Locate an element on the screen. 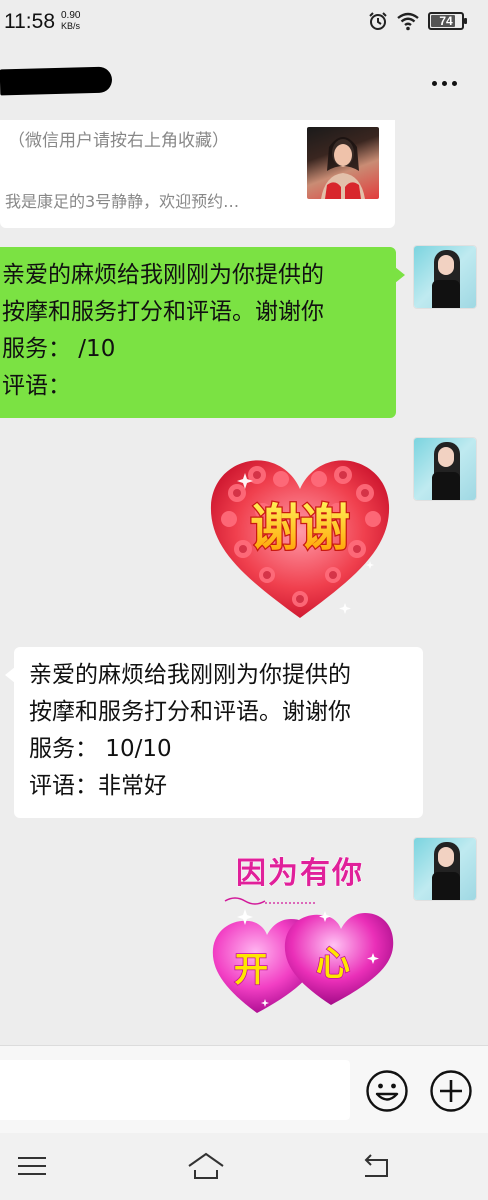 The image size is (488, 1200). thanks-heart-sticker: 谢谢 is located at coordinates (300, 537).